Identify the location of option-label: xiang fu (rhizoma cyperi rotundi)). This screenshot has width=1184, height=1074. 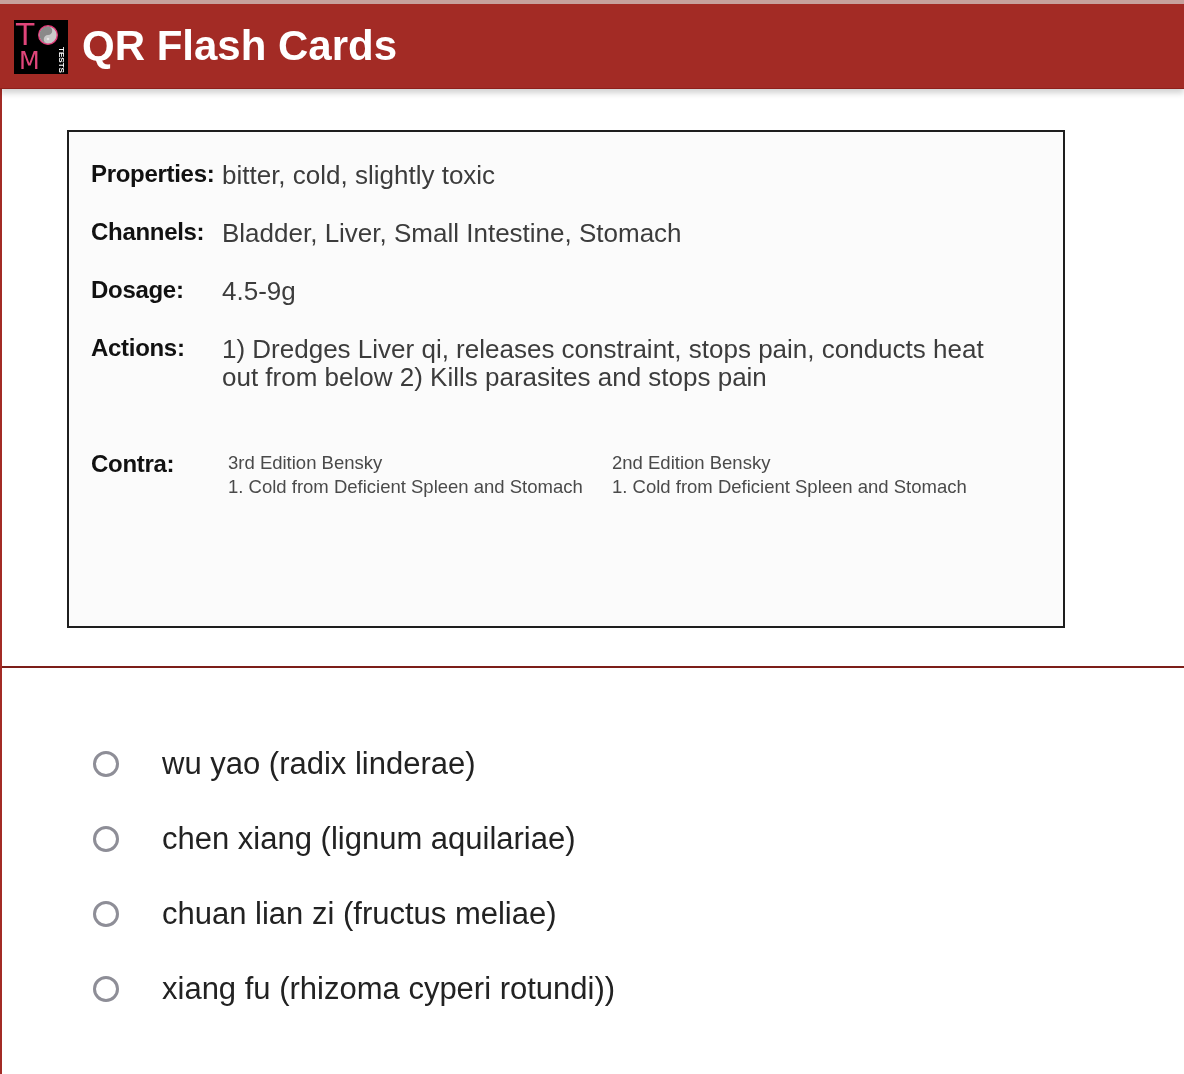
(389, 989).